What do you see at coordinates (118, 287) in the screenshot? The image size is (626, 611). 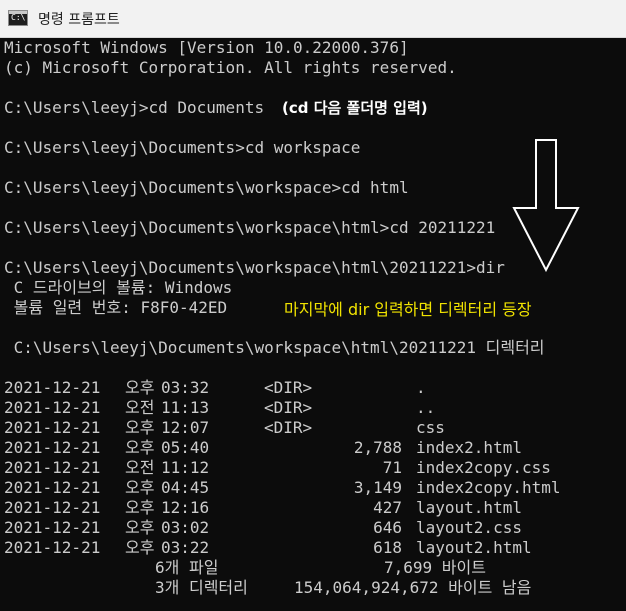 I see `volume-line: C 드라이브의 볼륨: Windows` at bounding box center [118, 287].